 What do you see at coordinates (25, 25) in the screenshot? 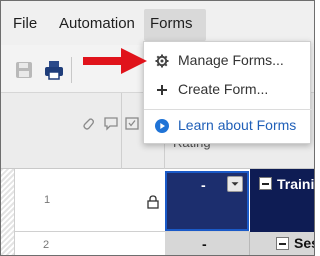
I see `menu-file: File` at bounding box center [25, 25].